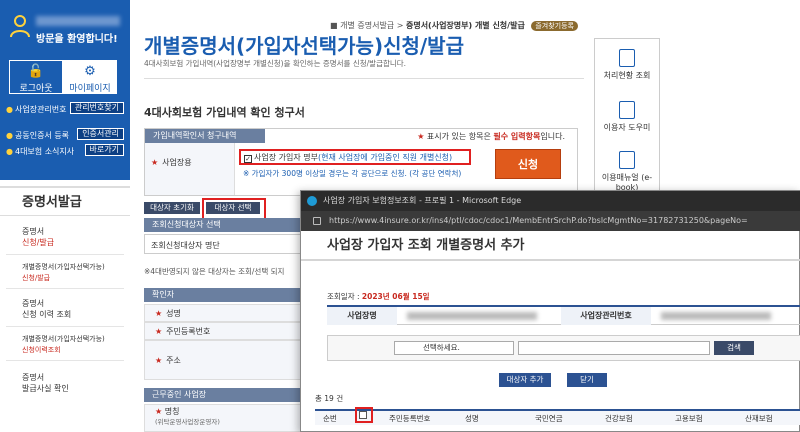 This screenshot has height=432, width=800. What do you see at coordinates (627, 58) in the screenshot?
I see `document-search-icon` at bounding box center [627, 58].